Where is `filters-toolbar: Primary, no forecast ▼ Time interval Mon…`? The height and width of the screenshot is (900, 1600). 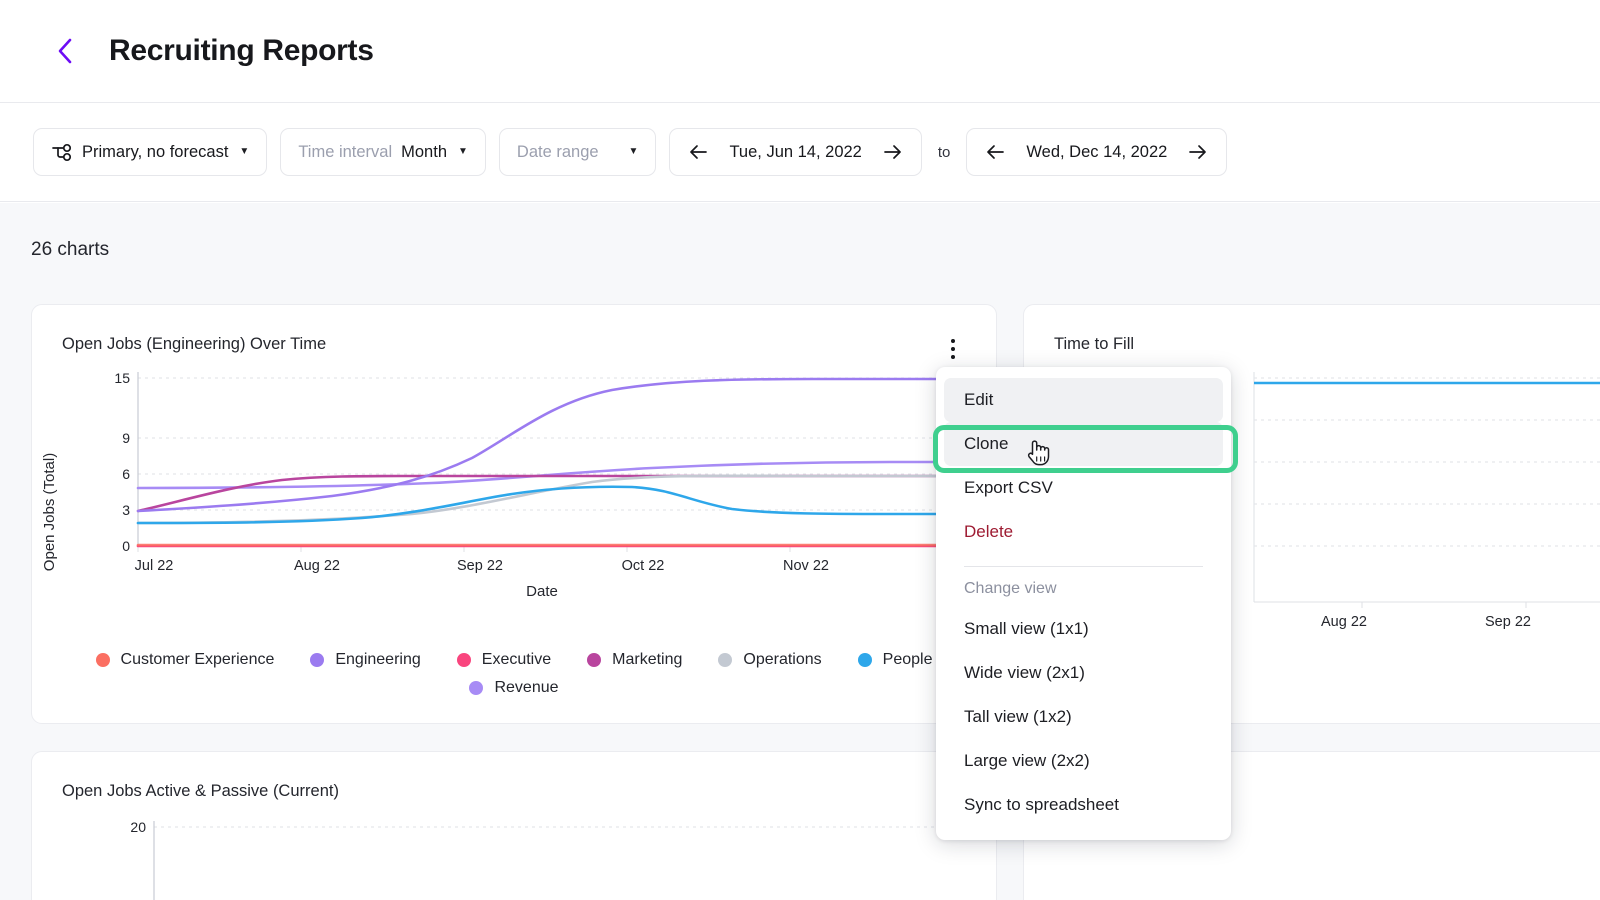
filters-toolbar: Primary, no forecast ▼ Time interval Mon… is located at coordinates (800, 152).